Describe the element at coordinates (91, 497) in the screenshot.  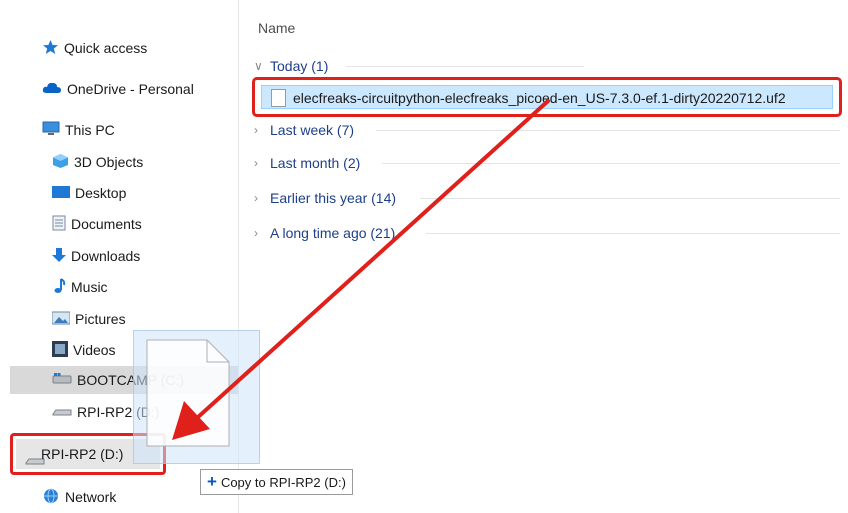
I see `nav-label: Network` at that location.